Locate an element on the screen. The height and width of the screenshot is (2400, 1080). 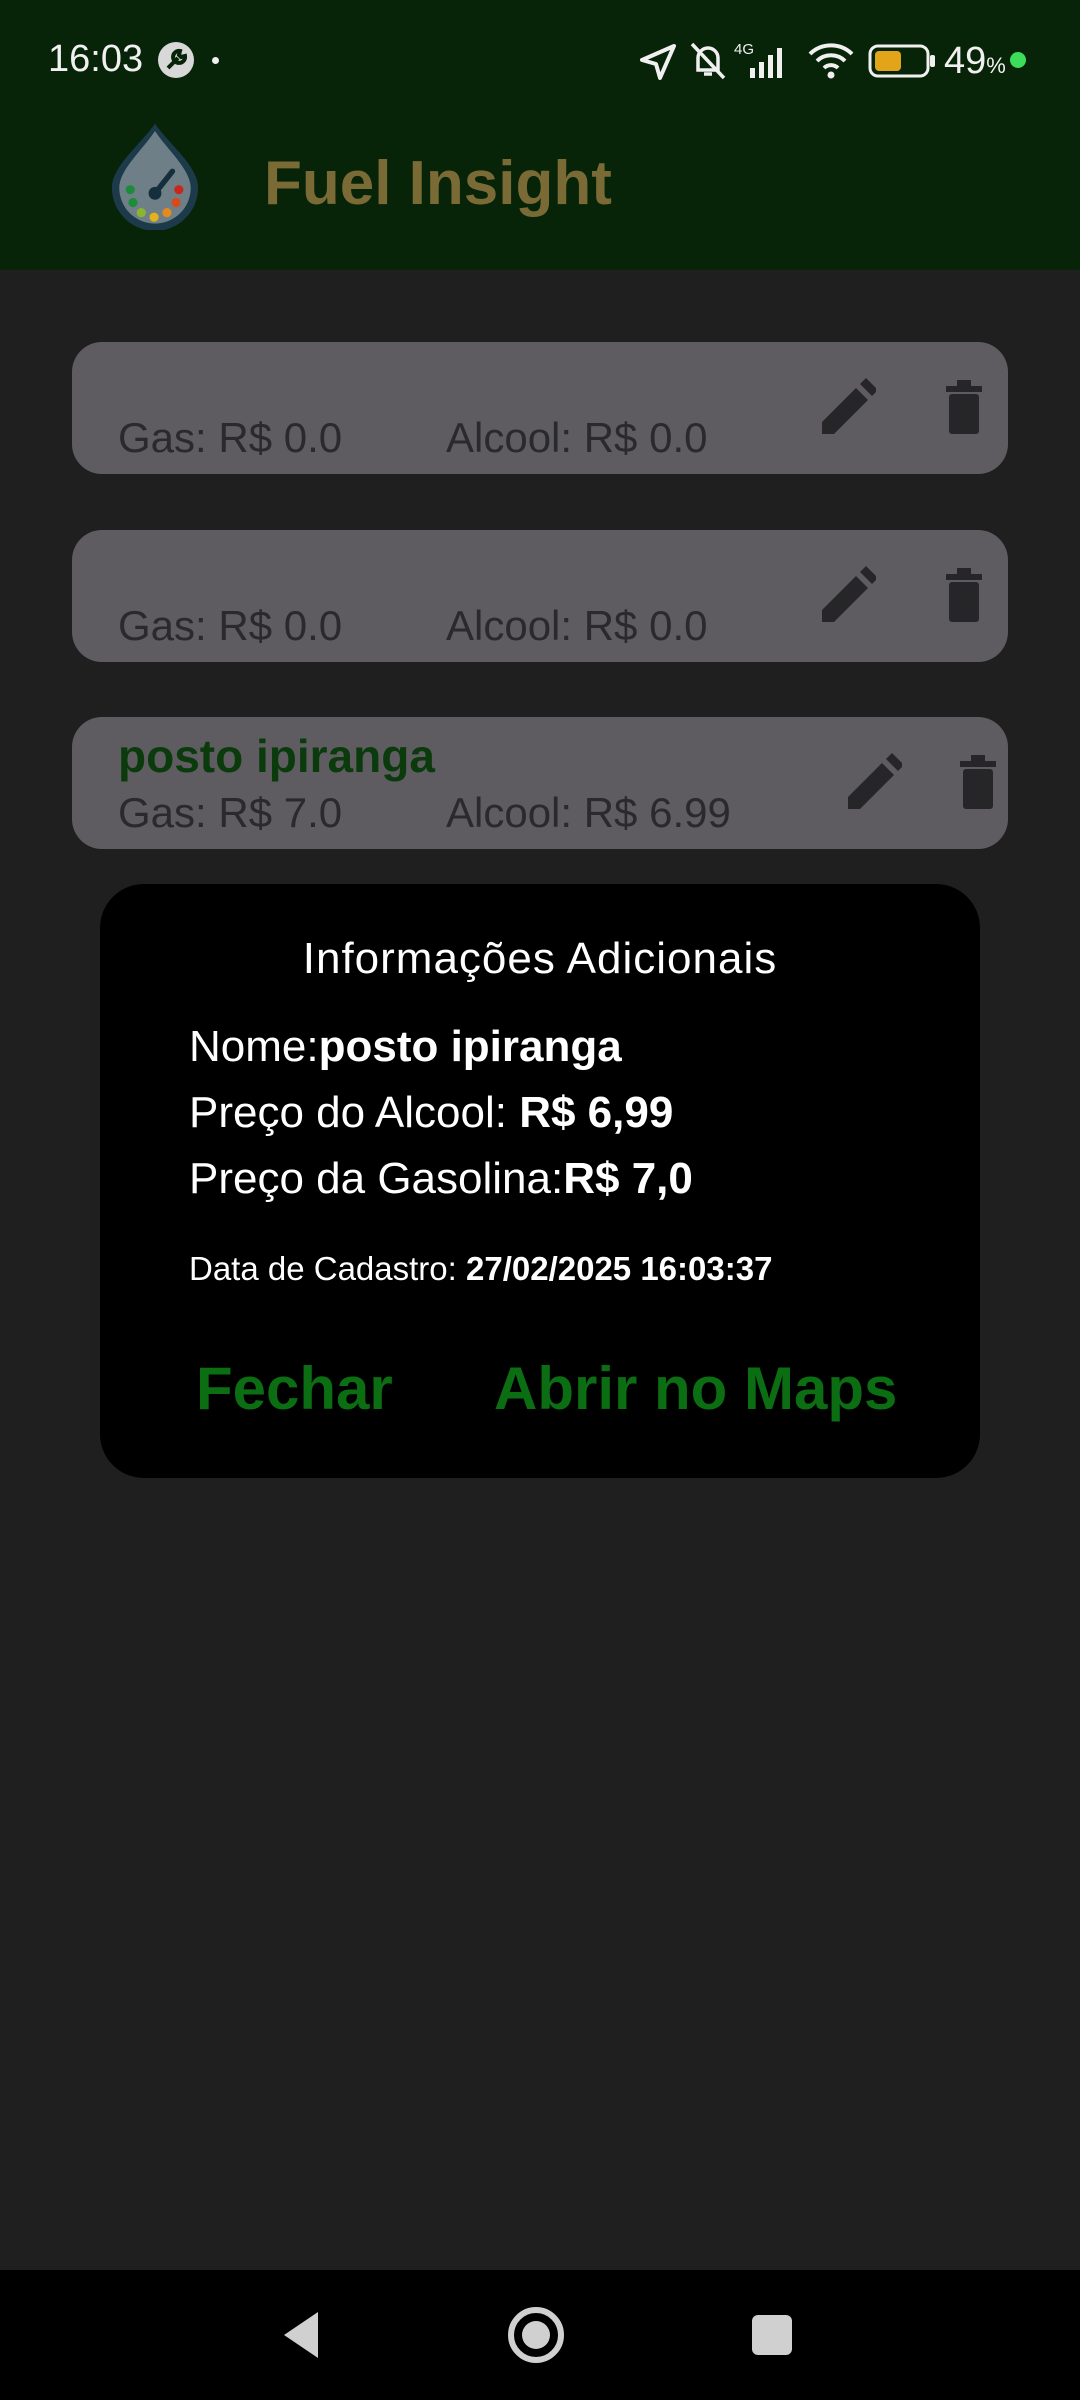
dialog-date-value: 27/02/2025 16:03:37 is located at coordinates (619, 1268).